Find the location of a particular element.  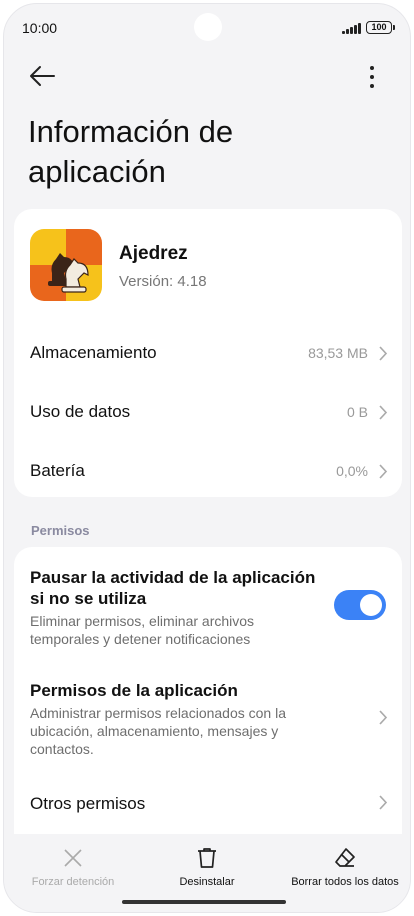

eraser-icon is located at coordinates (345, 857).